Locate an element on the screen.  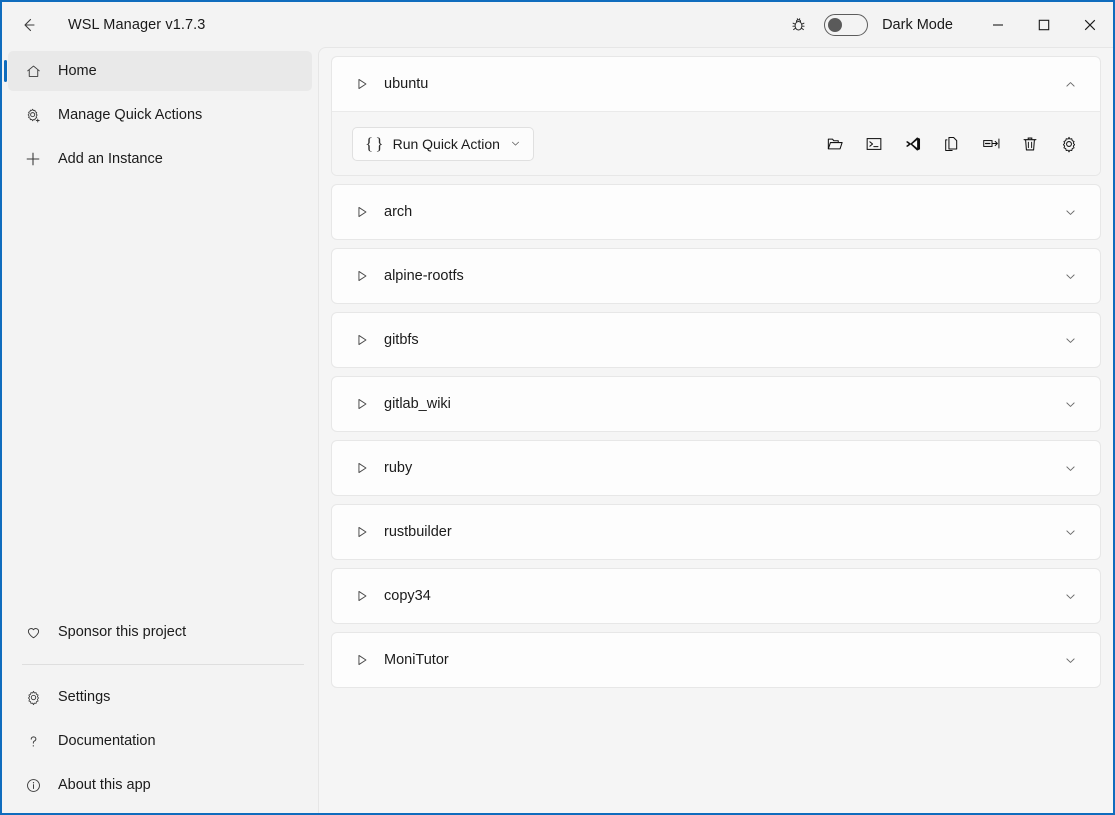
info-circle-icon is located at coordinates (33, 785).